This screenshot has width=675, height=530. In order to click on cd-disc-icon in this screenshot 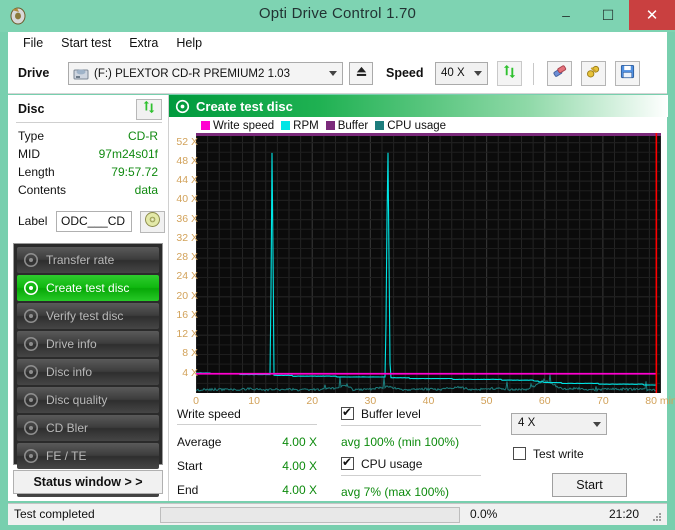, I will do `click(152, 222)`.